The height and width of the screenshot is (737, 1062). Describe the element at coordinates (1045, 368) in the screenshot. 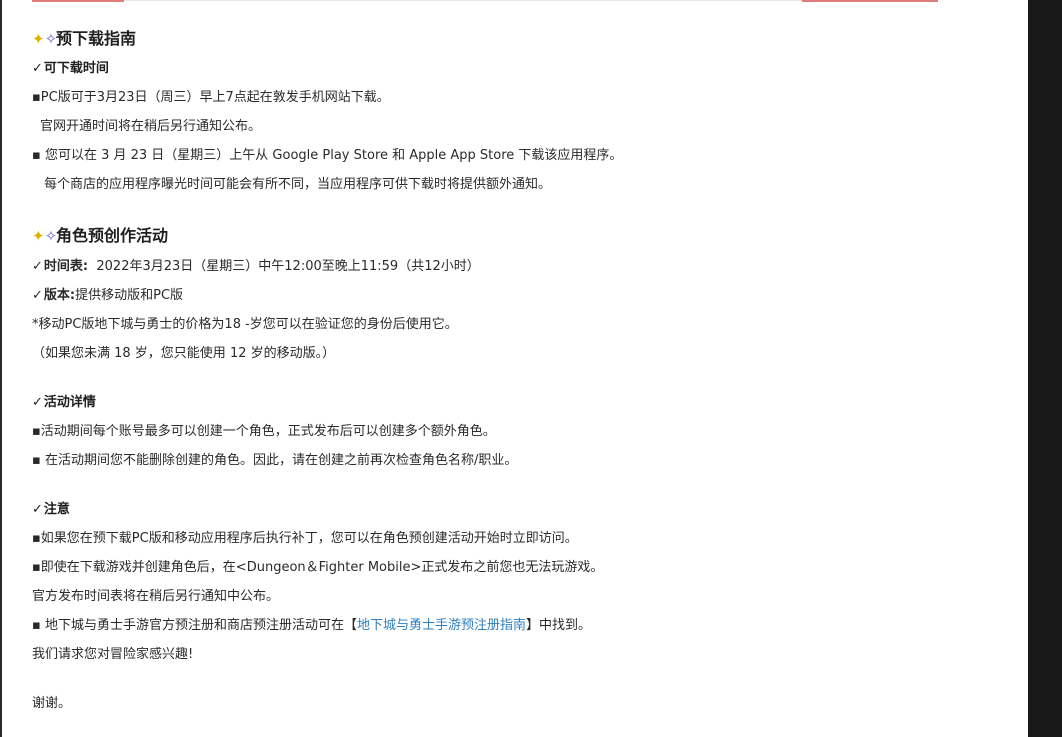

I see `right-dark-panel` at that location.